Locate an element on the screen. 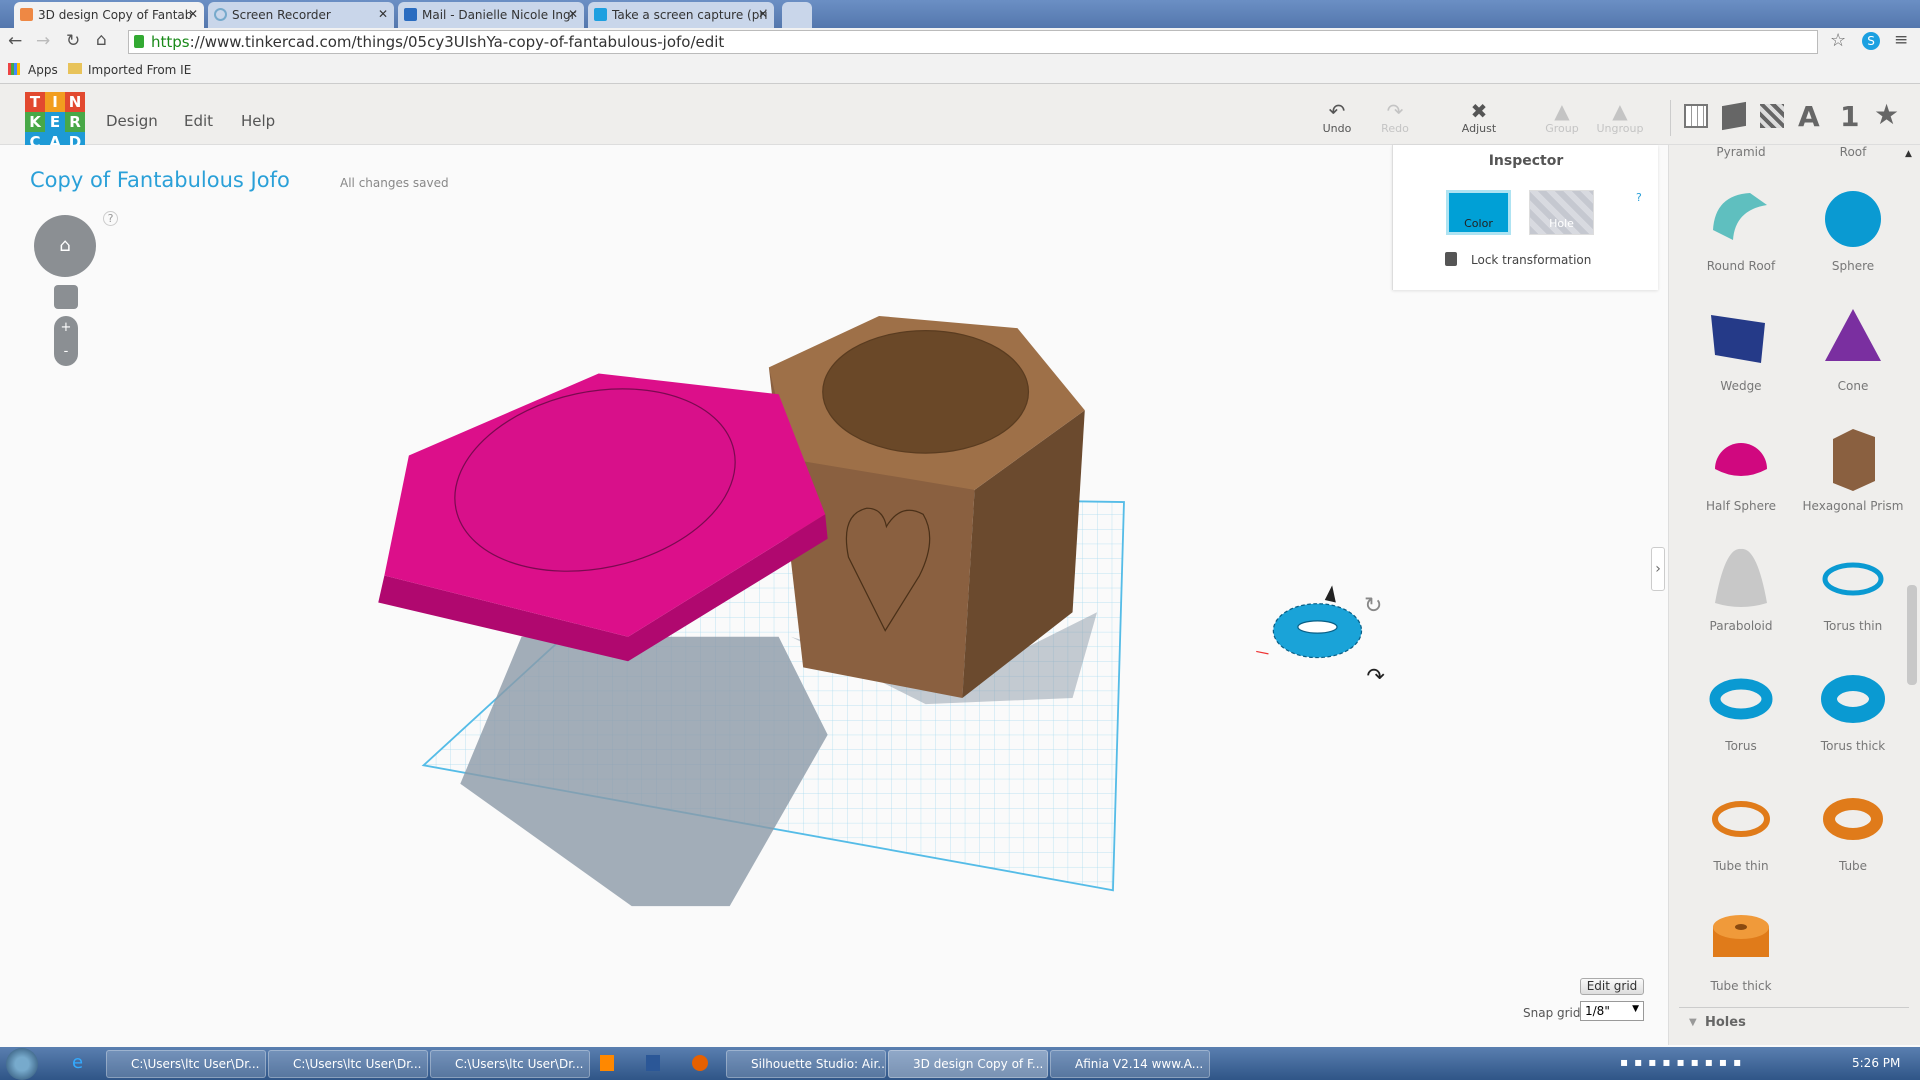 This screenshot has height=1080, width=1920. tab-screen-recorder: Screen Recorder ✕ is located at coordinates (301, 15).